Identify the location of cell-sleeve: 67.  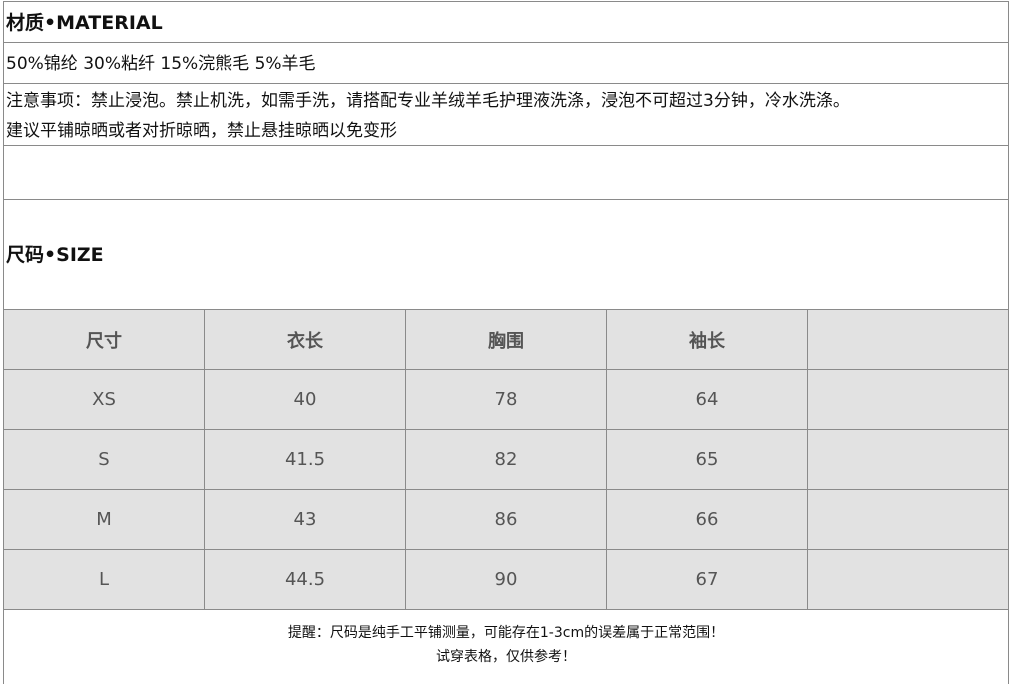
(707, 579).